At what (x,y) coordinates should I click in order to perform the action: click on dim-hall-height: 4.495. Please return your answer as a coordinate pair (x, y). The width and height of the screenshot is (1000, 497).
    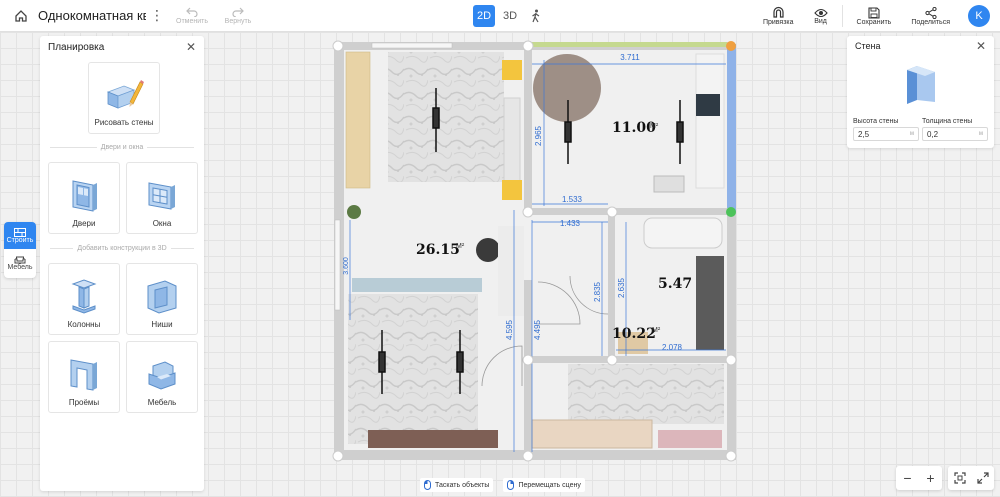
    Looking at the image, I should click on (537, 329).